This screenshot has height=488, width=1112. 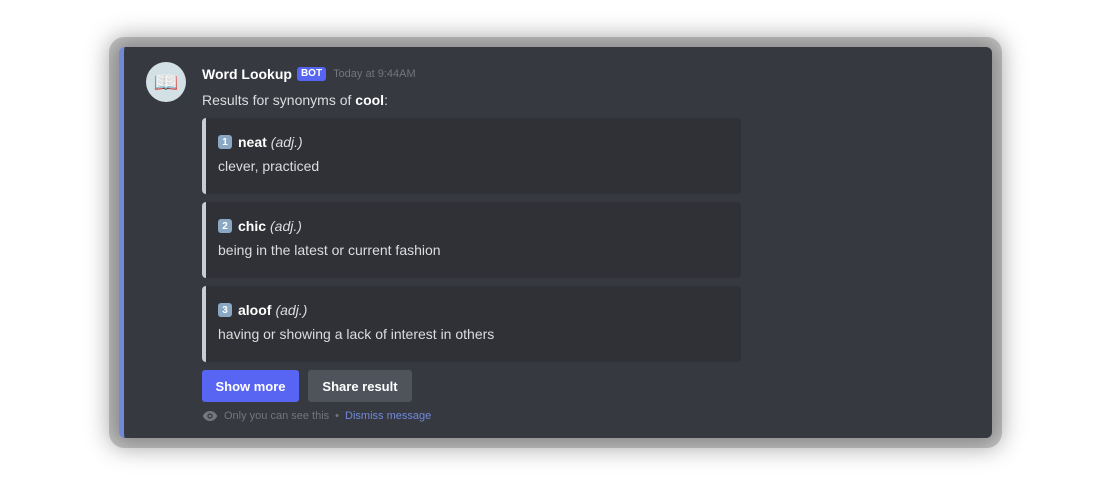 What do you see at coordinates (269, 166) in the screenshot?
I see `result-definition: clever, practiced` at bounding box center [269, 166].